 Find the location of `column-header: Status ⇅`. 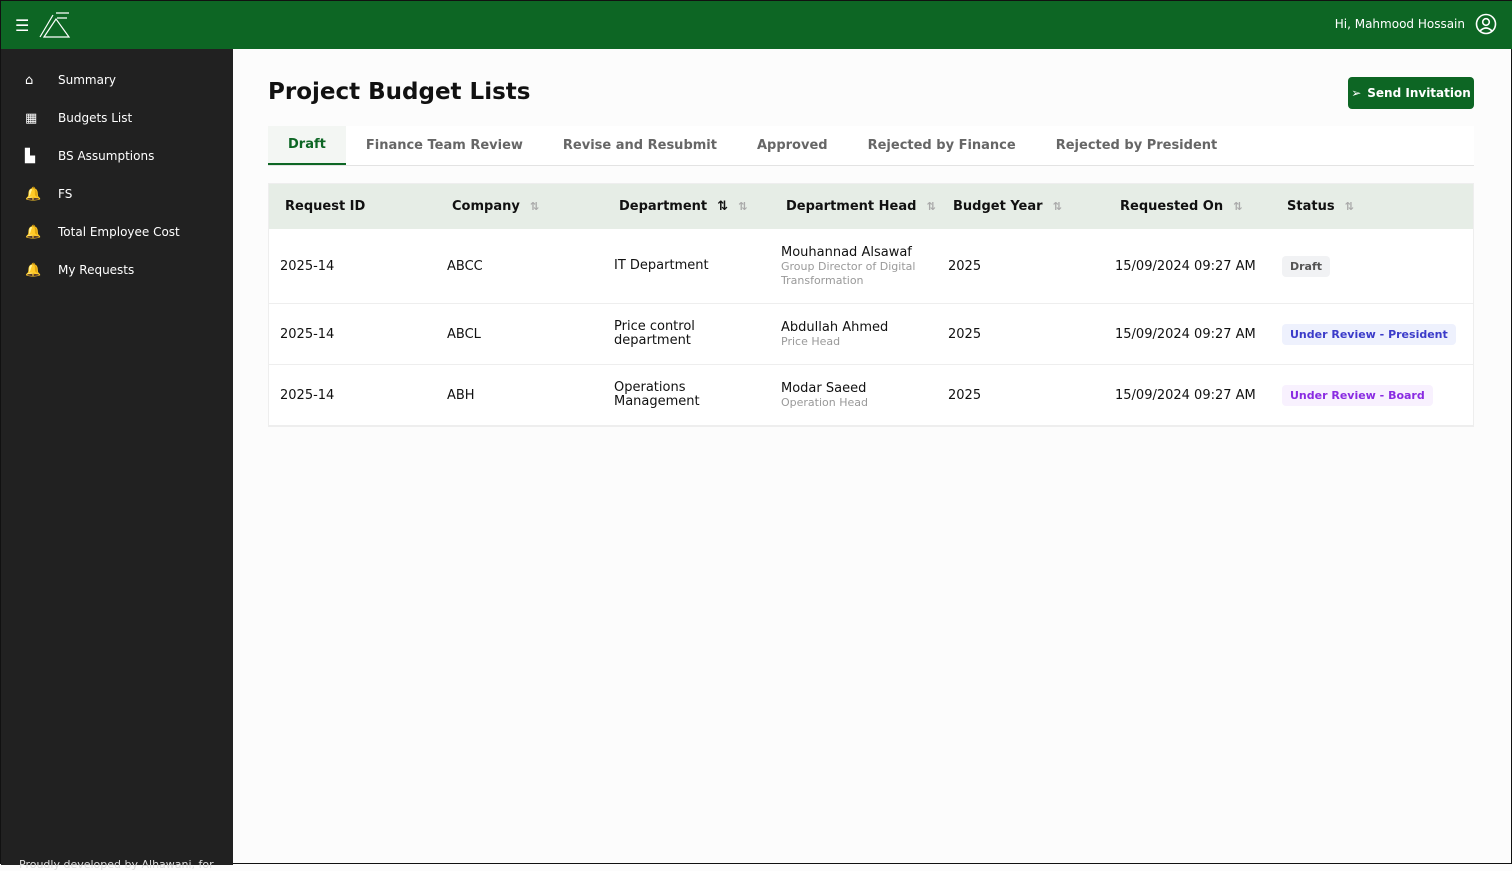

column-header: Status ⇅ is located at coordinates (1354, 206).